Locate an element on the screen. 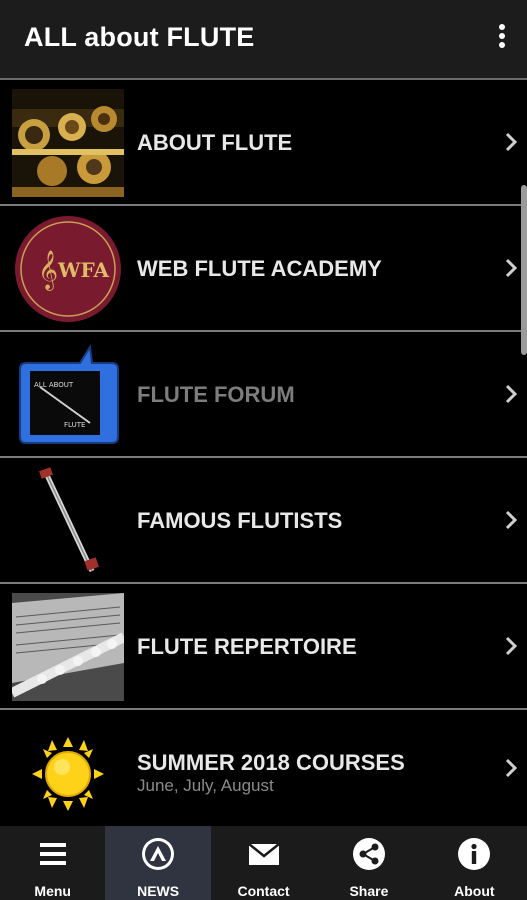 The width and height of the screenshot is (527, 900). list-item-web-flute-academy: 𝄞 WFA WEB FLUTE ACADEMY is located at coordinates (263, 269).